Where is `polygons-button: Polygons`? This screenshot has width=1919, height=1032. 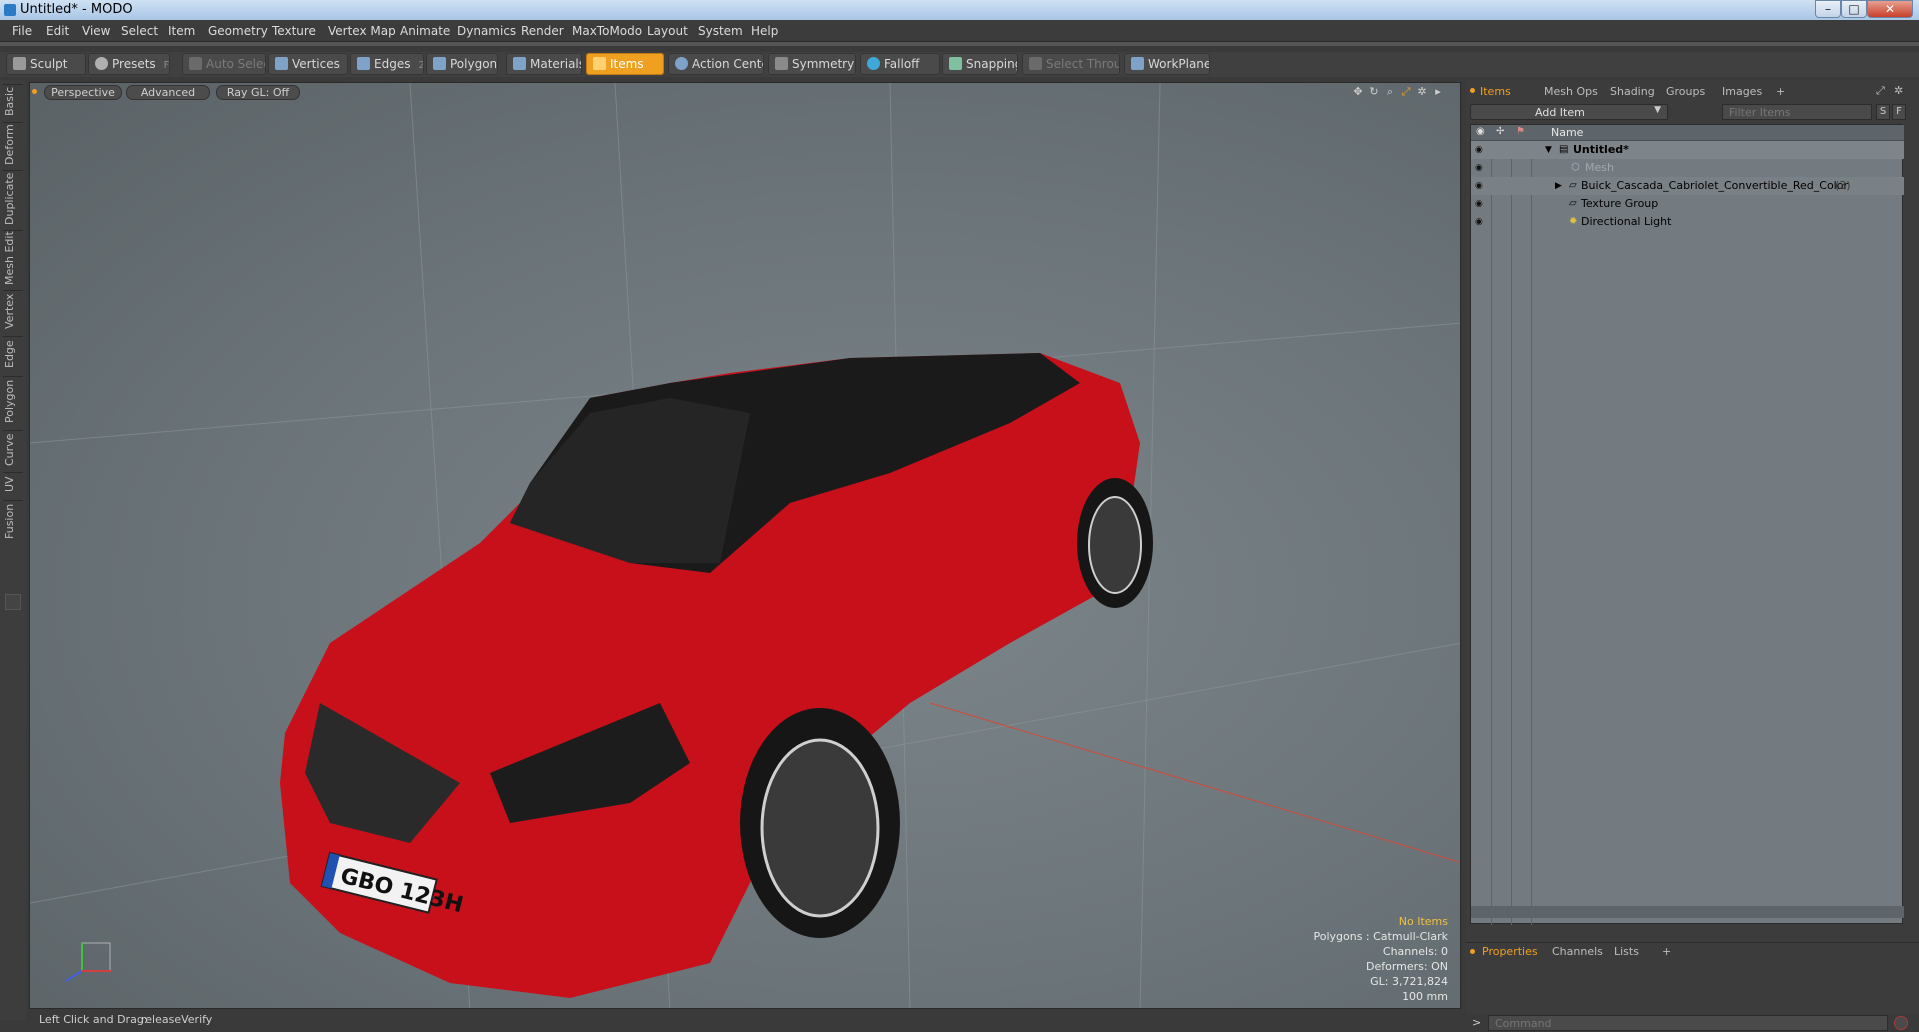
polygons-button: Polygons is located at coordinates (462, 64).